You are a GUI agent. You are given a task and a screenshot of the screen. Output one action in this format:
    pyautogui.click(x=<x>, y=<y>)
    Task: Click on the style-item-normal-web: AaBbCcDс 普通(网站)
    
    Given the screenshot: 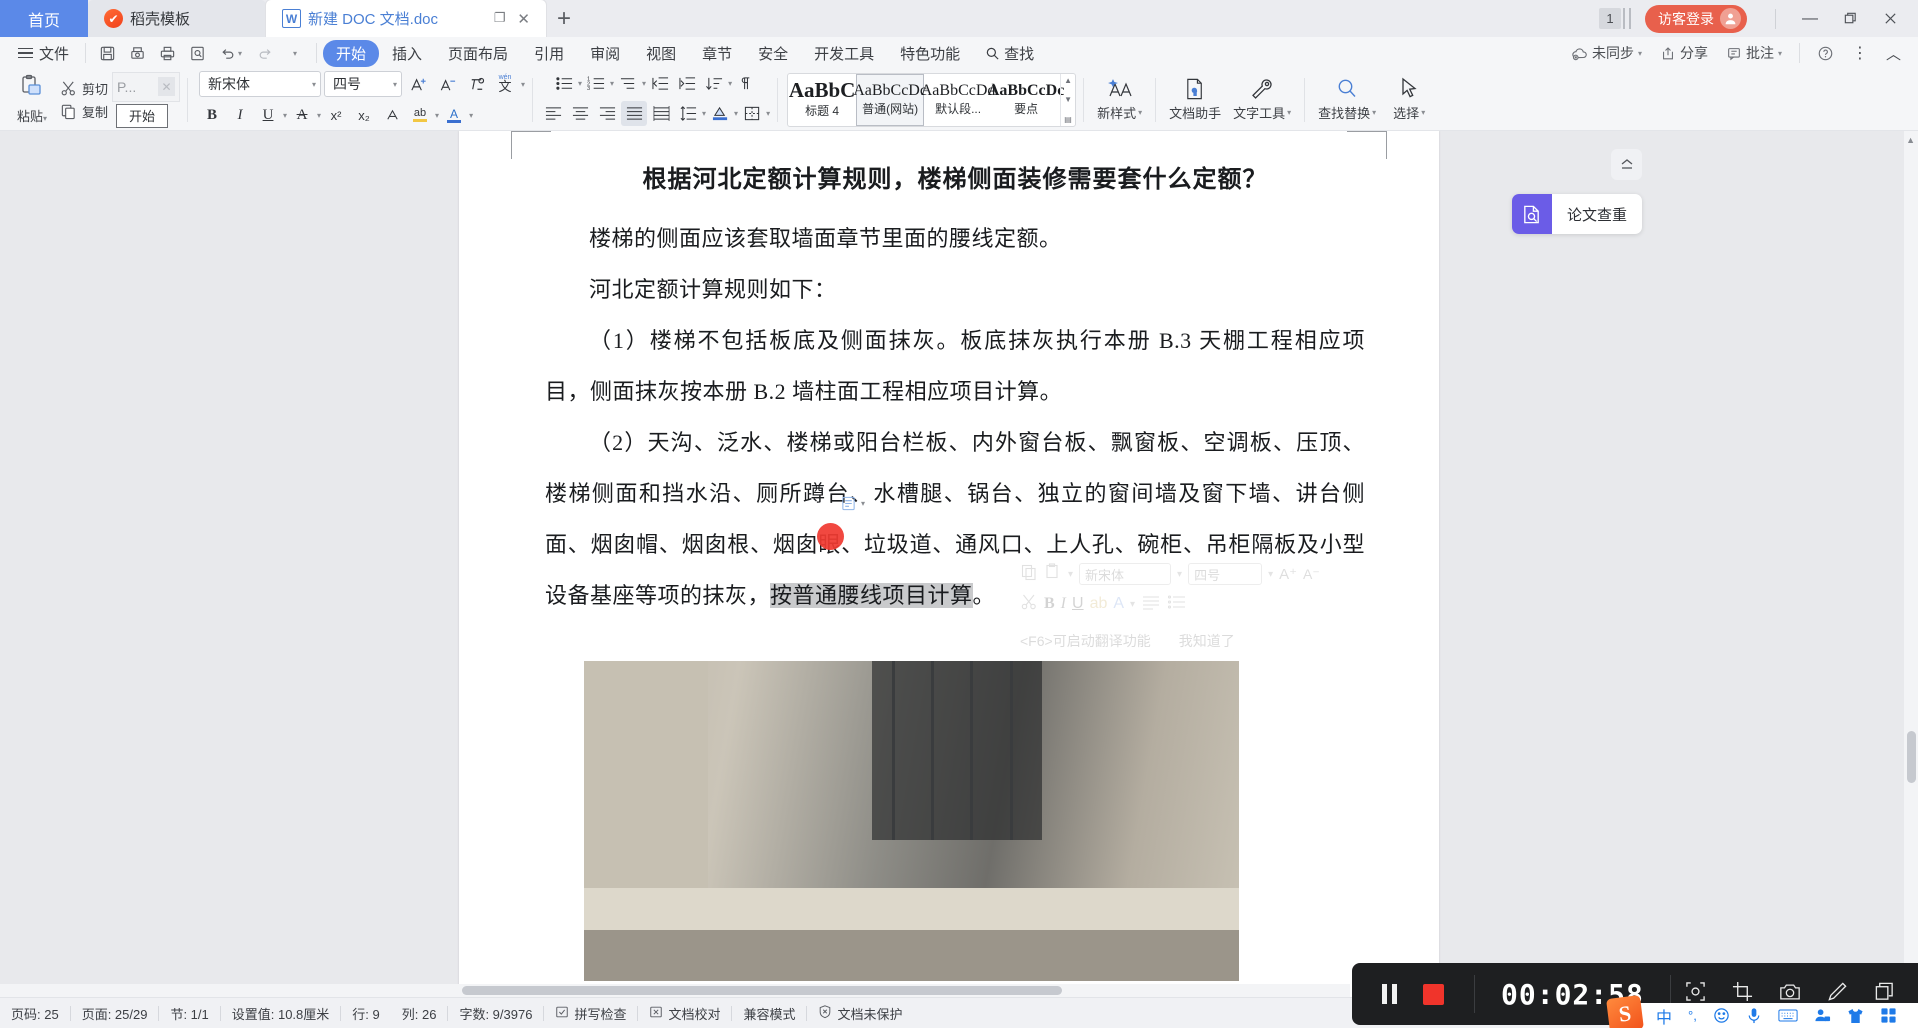 What is the action you would take?
    pyautogui.click(x=890, y=99)
    